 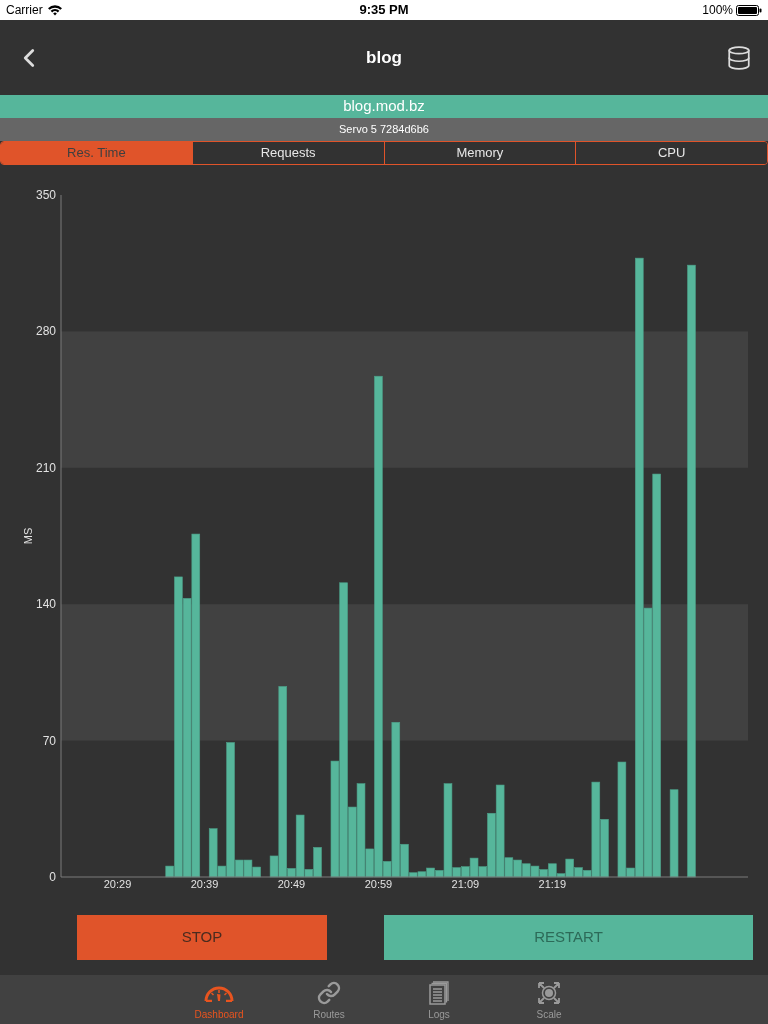 What do you see at coordinates (329, 993) in the screenshot?
I see `link-icon` at bounding box center [329, 993].